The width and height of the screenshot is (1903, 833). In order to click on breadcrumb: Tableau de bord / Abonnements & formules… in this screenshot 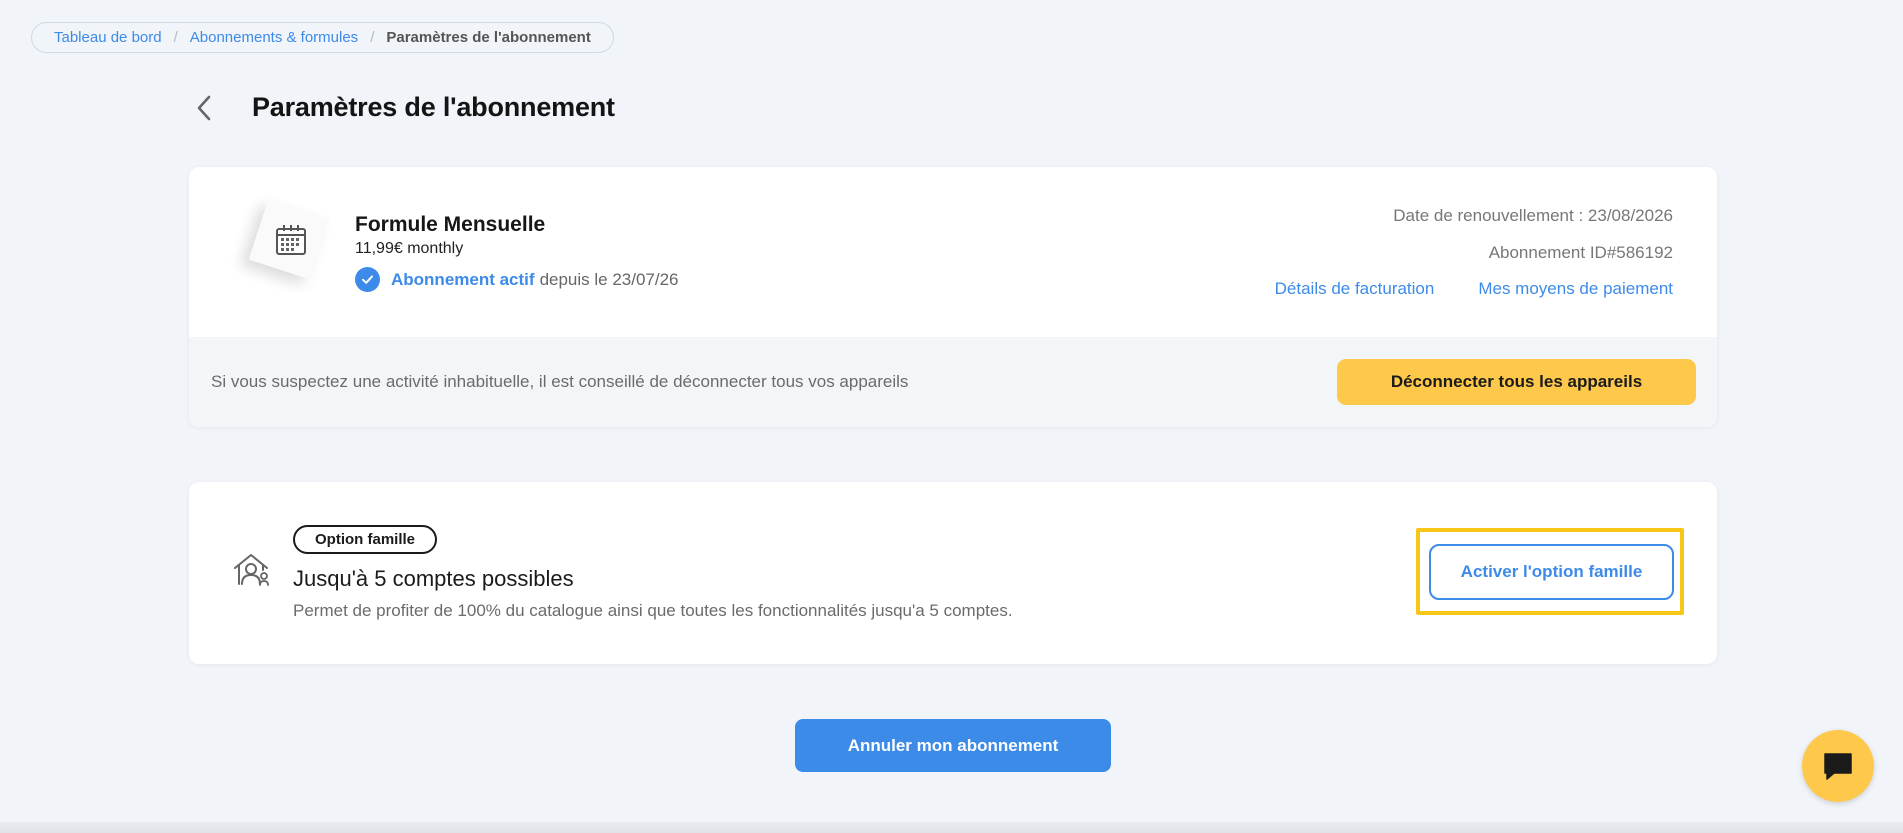, I will do `click(322, 37)`.